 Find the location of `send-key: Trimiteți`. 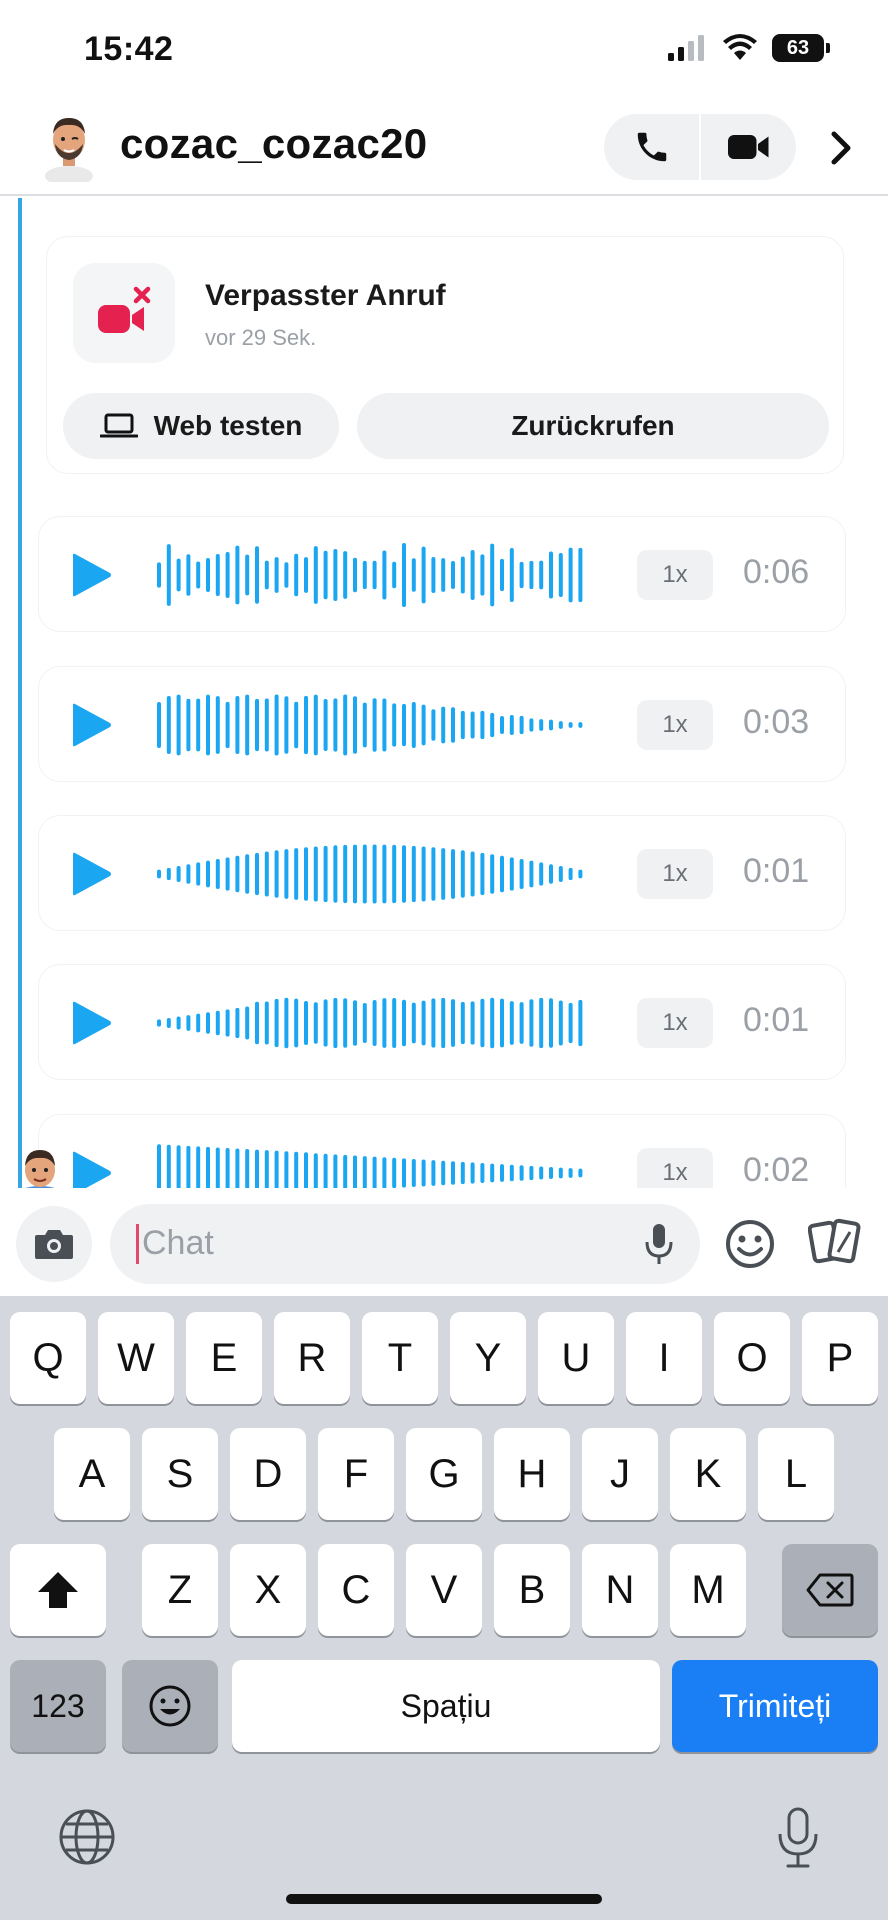

send-key: Trimiteți is located at coordinates (775, 1706).